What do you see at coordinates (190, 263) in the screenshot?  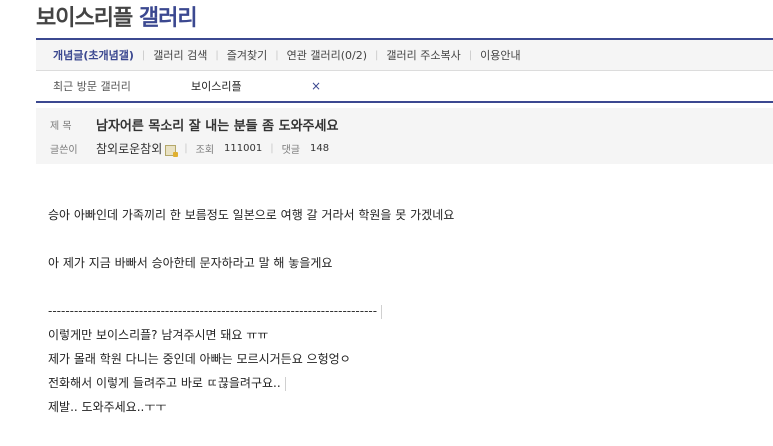 I see `body-line: 아 제가 지금 바빠서 승아한테 문자하라고 말 해 놓을게요` at bounding box center [190, 263].